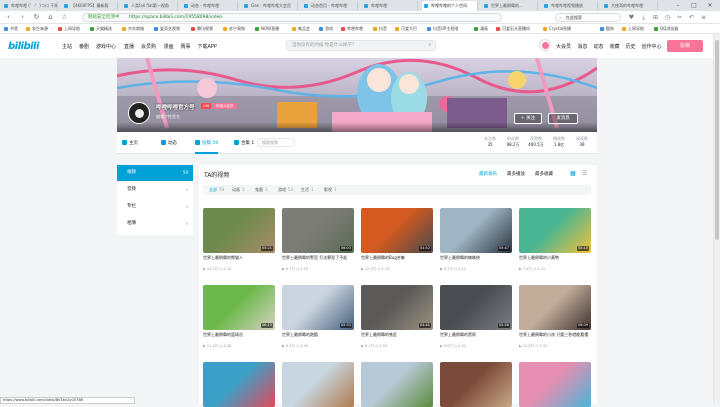 The image size is (720, 407). What do you see at coordinates (406, 29) in the screenshot?
I see `bookmark-item: 可爱大巴` at bounding box center [406, 29].